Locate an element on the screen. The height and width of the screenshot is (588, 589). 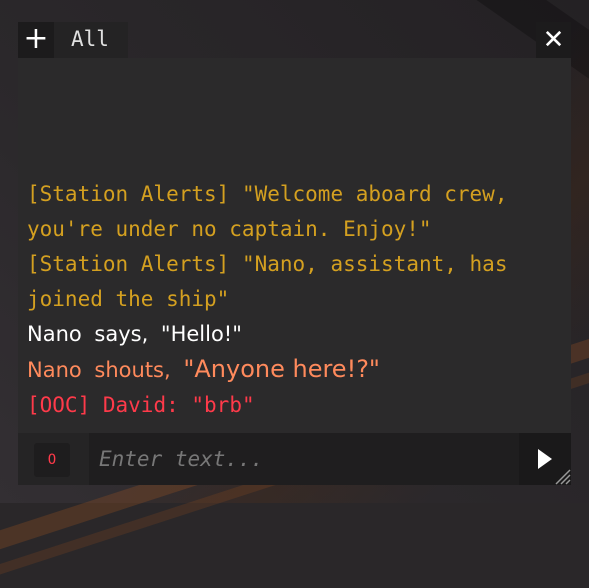
play-arrow-icon is located at coordinates (545, 459).